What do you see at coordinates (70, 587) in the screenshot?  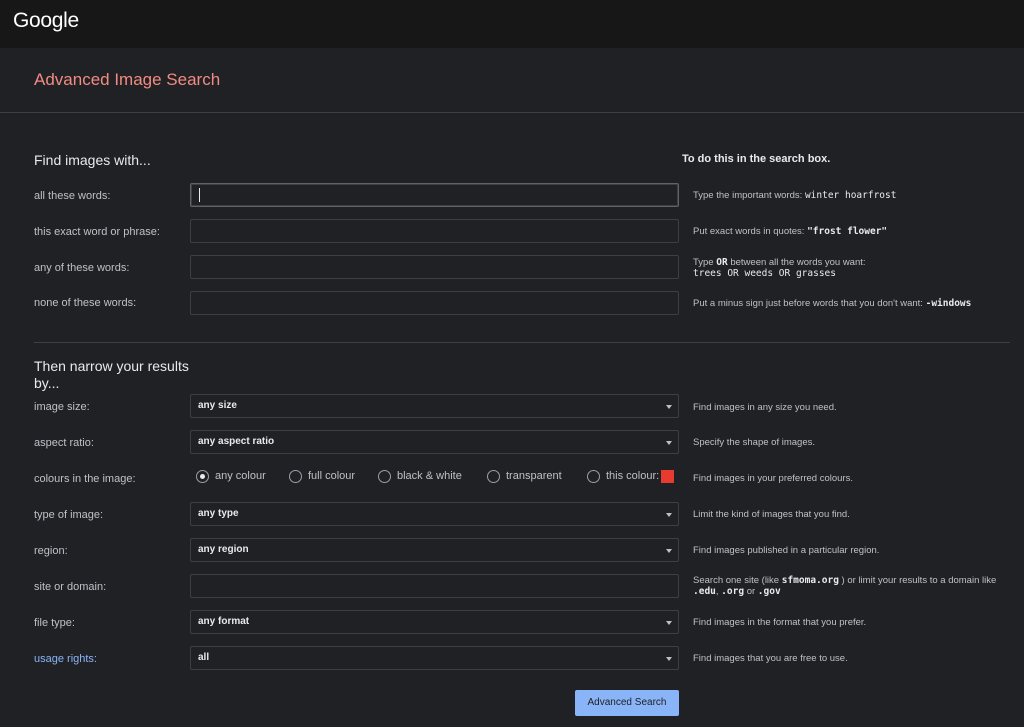 I see `site-label: site or domain:` at bounding box center [70, 587].